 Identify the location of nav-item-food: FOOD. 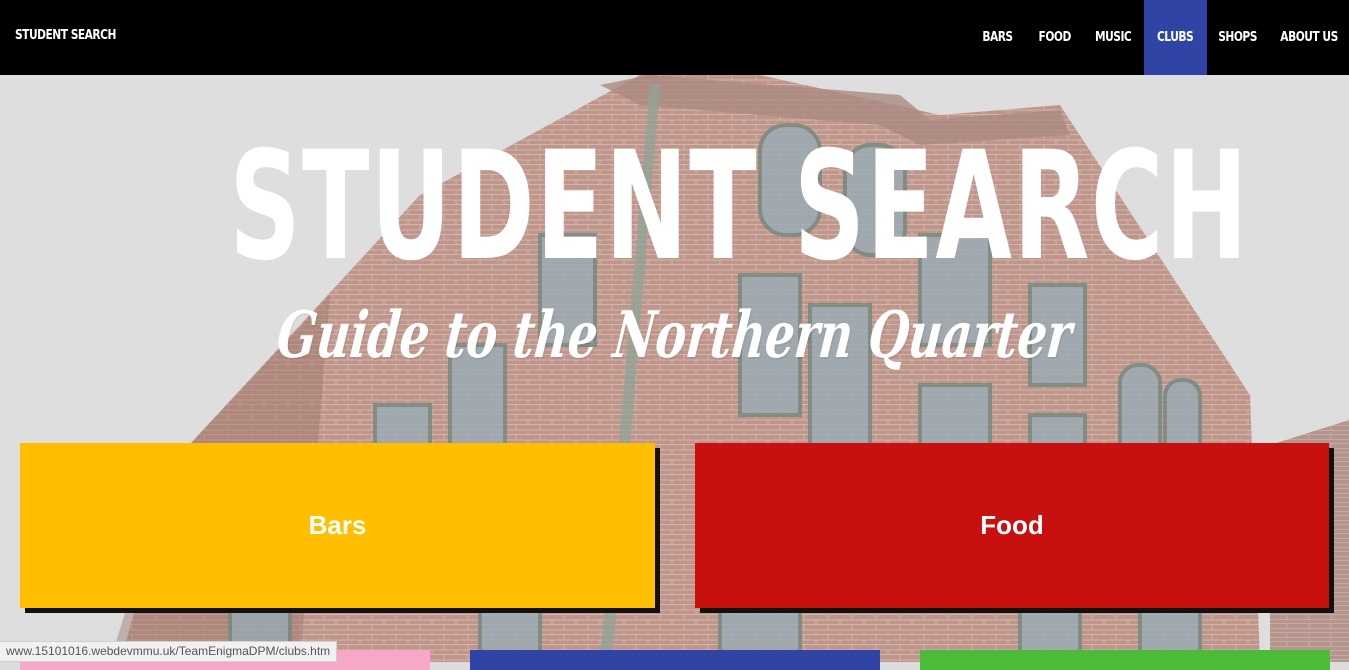
(1054, 37).